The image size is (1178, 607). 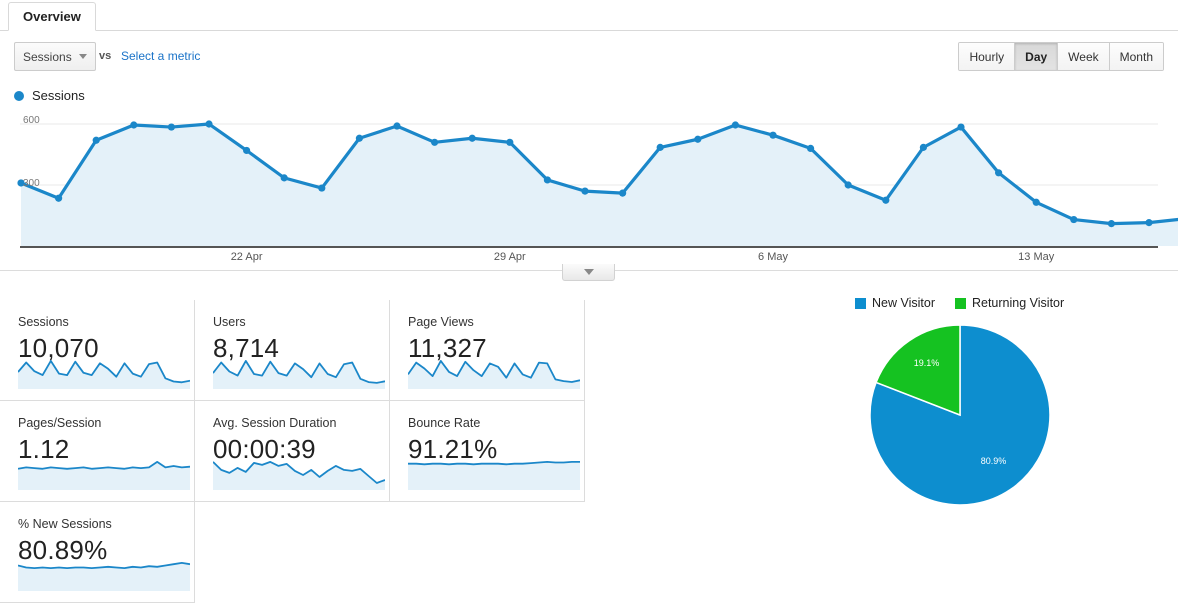 What do you see at coordinates (292, 350) in the screenshot?
I see `metric-card-users: Users 8,714` at bounding box center [292, 350].